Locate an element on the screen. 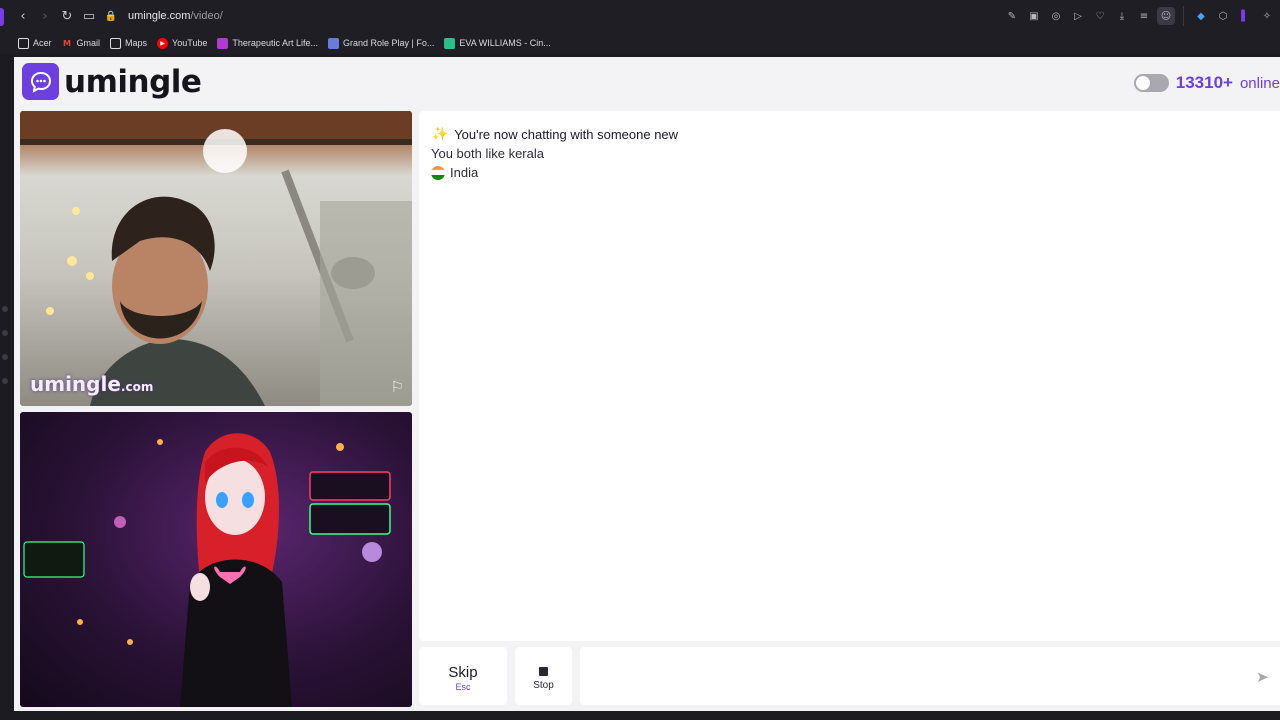 This screenshot has width=1280, height=720. watermark-domain: .com is located at coordinates (137, 387).